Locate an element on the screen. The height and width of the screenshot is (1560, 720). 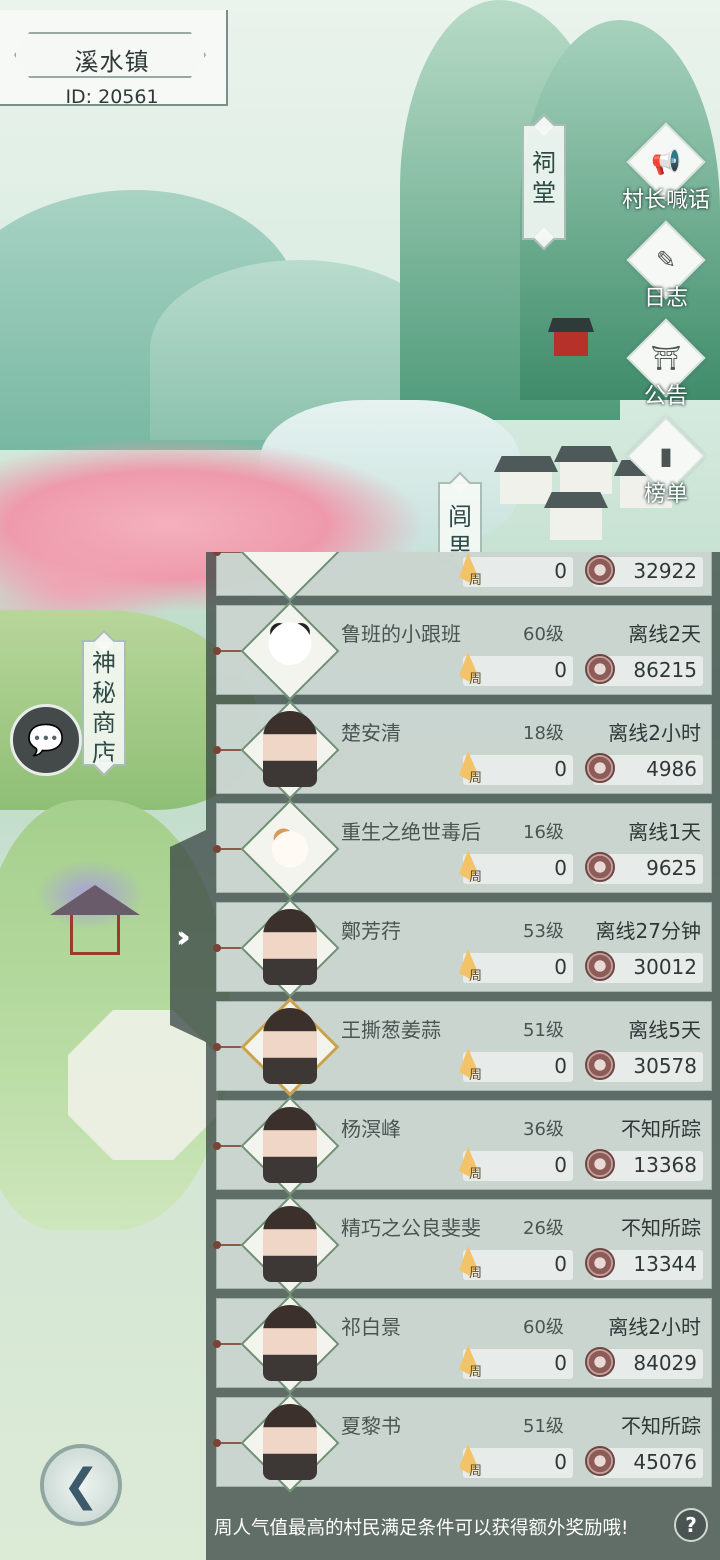
villager-row: 鲁班的小跟班 60级 离线2天周 0 86215 is located at coordinates (462, 651).